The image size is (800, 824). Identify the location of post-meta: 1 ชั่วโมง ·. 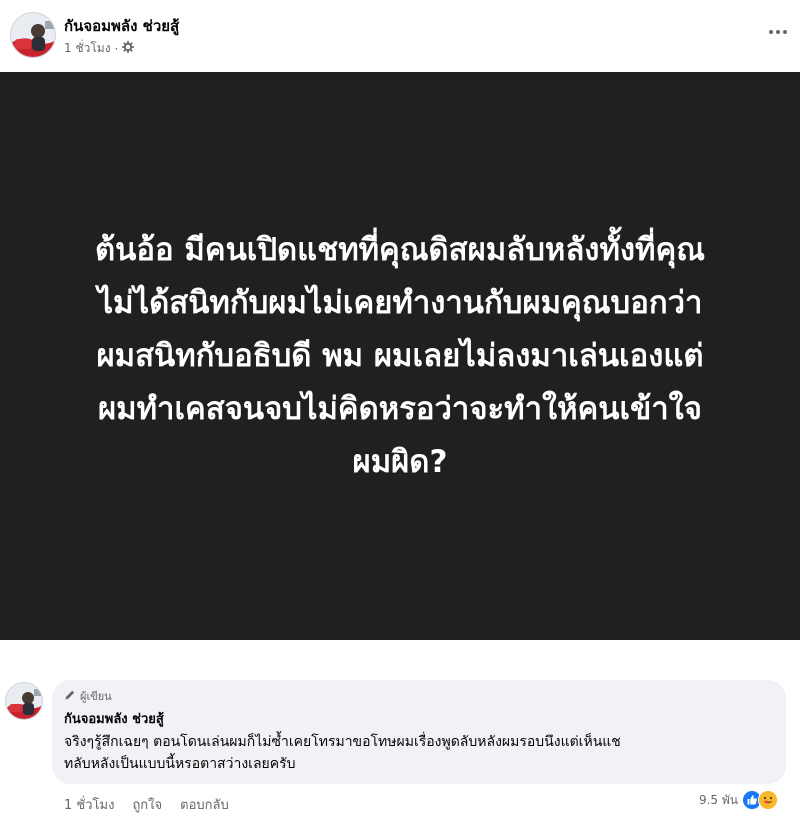
(99, 48).